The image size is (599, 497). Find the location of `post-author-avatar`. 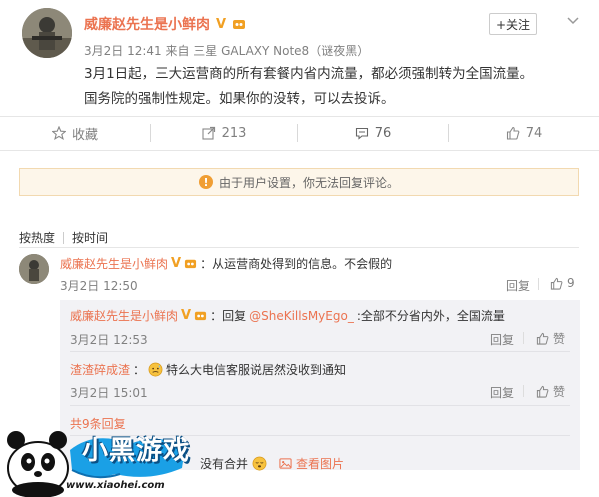

post-author-avatar is located at coordinates (47, 33).